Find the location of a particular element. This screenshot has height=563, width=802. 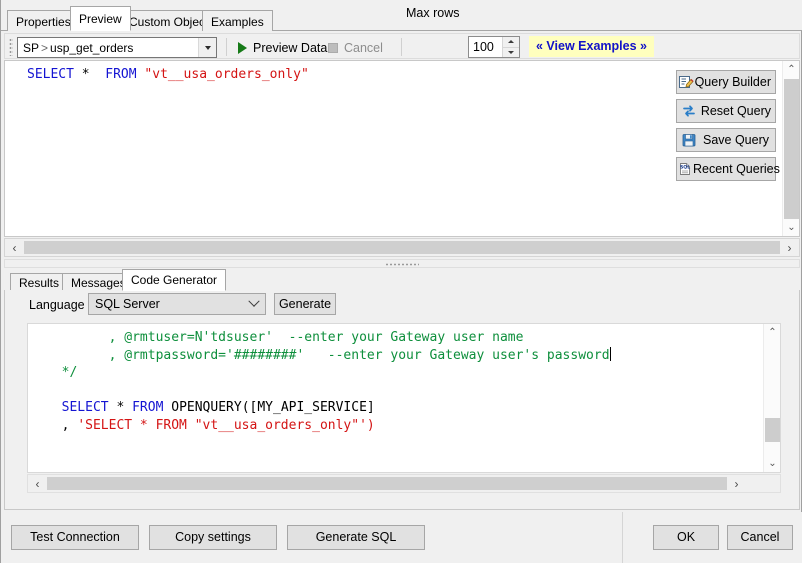

language-select: SQL Server is located at coordinates (177, 304).